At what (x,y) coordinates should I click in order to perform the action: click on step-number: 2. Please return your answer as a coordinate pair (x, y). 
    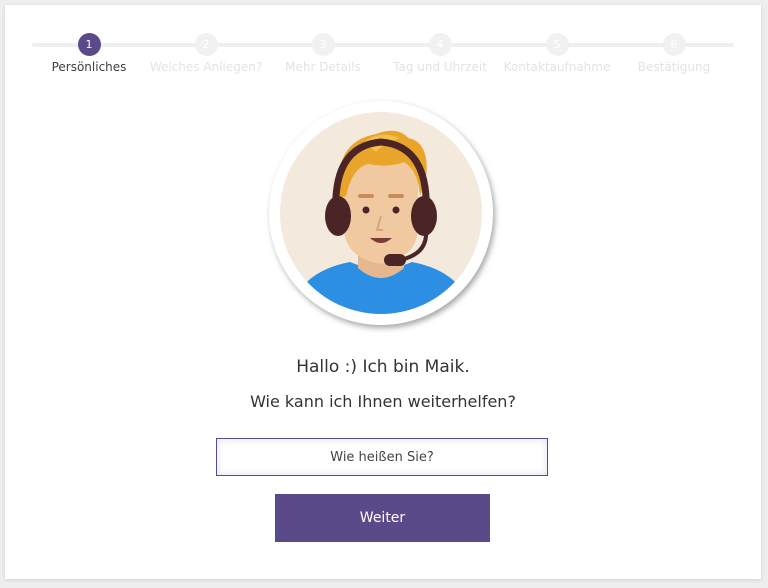
    Looking at the image, I should click on (206, 44).